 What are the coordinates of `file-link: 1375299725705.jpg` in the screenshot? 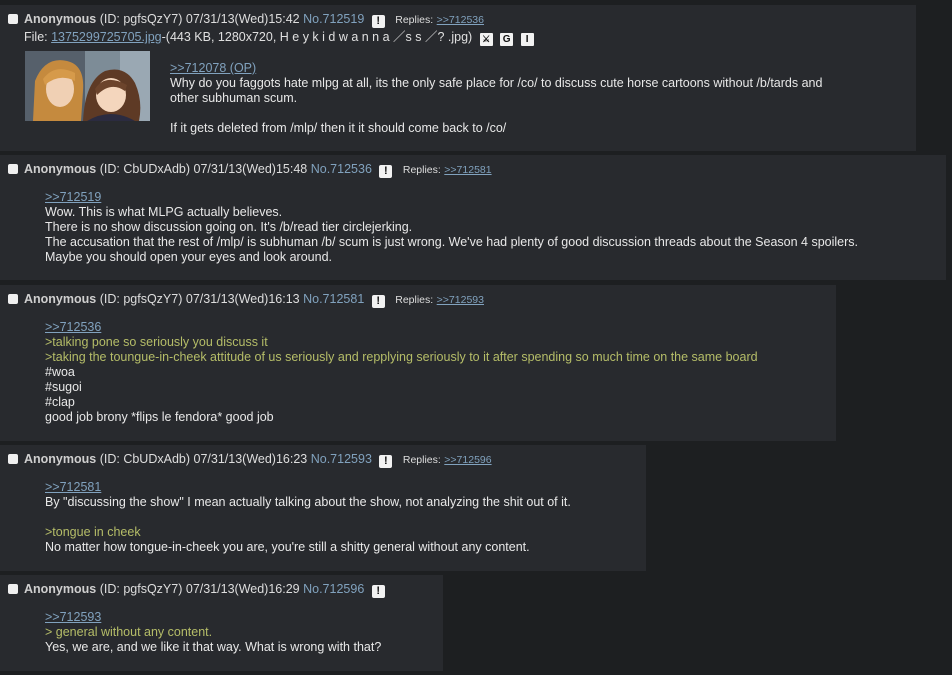 It's located at (106, 37).